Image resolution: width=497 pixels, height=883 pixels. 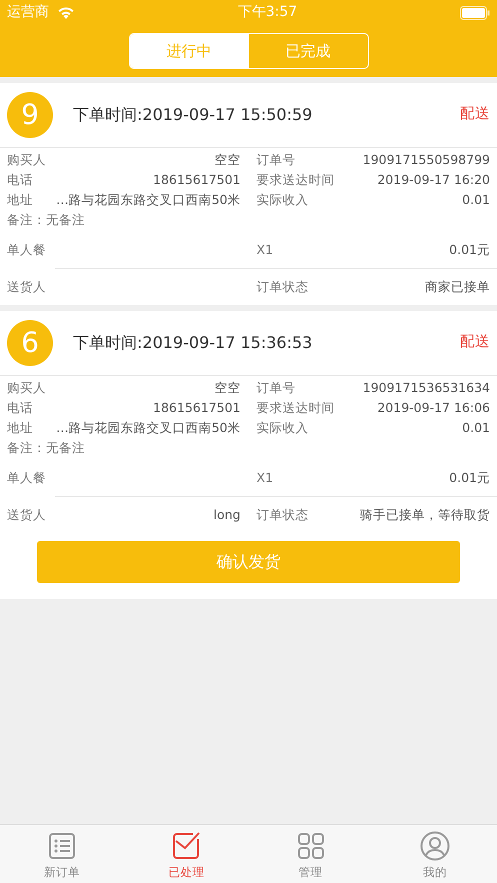 I want to click on tab-bar-item: 我的, so click(x=434, y=854).